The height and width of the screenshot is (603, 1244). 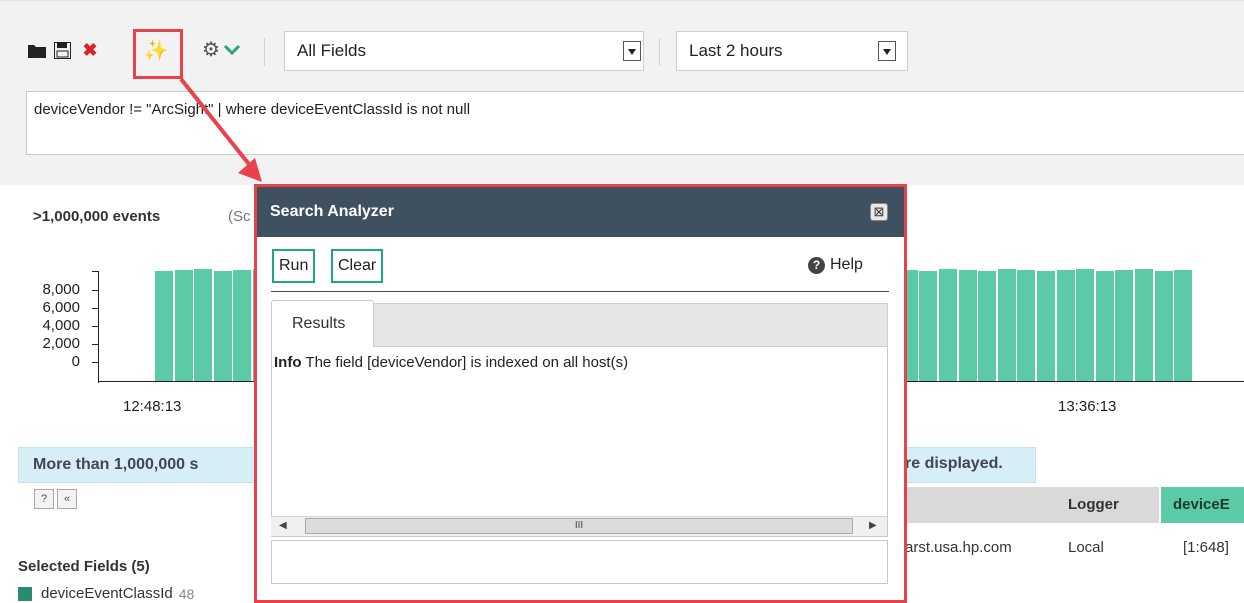 I want to click on close-icon: ⊠, so click(x=879, y=212).